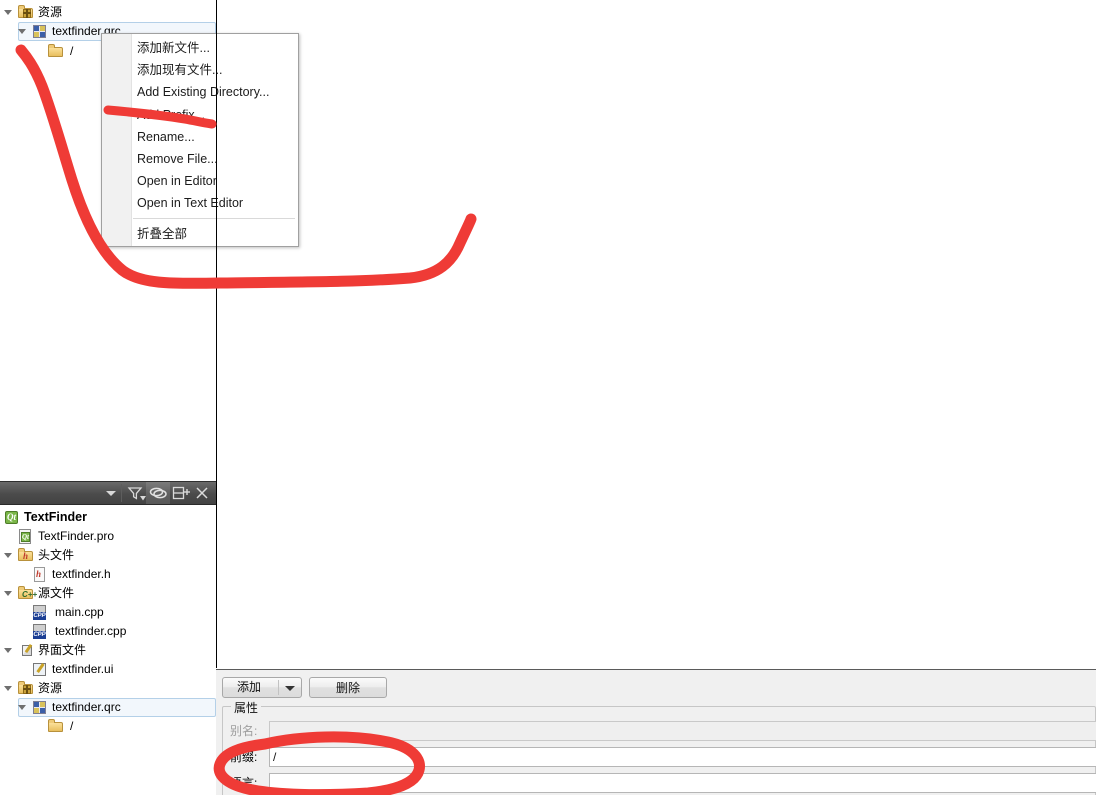 The image size is (1096, 795). Describe the element at coordinates (26, 537) in the screenshot. I see `pro-file-icon: Qt` at that location.